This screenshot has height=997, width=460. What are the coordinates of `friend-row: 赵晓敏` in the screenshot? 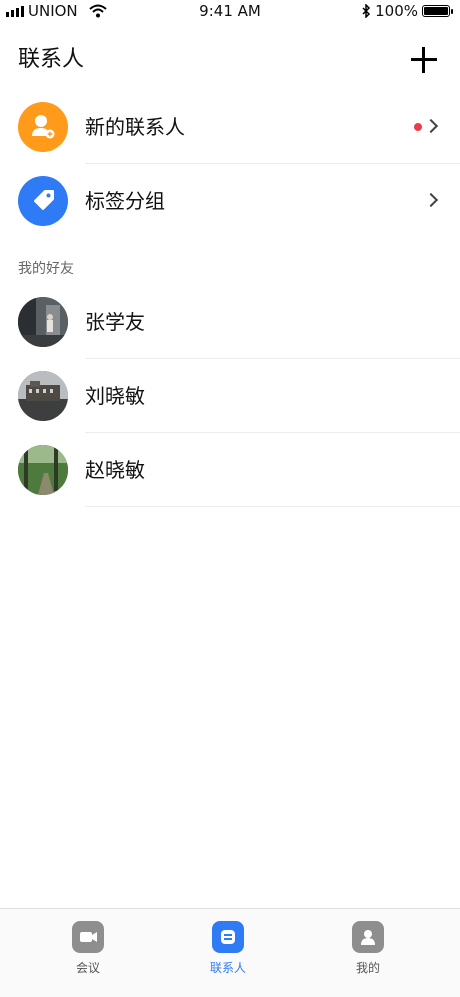 It's located at (230, 470).